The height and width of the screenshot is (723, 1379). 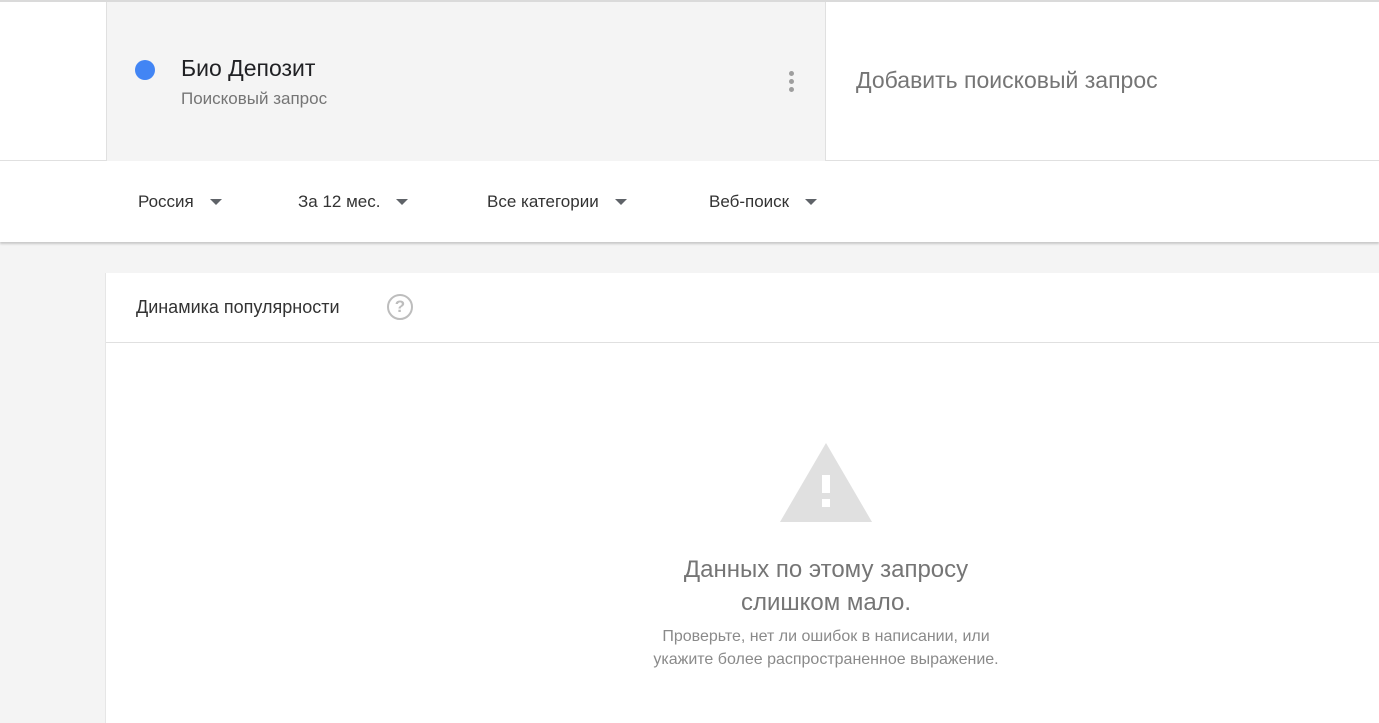 What do you see at coordinates (248, 68) in the screenshot?
I see `term-title: Био Депозит` at bounding box center [248, 68].